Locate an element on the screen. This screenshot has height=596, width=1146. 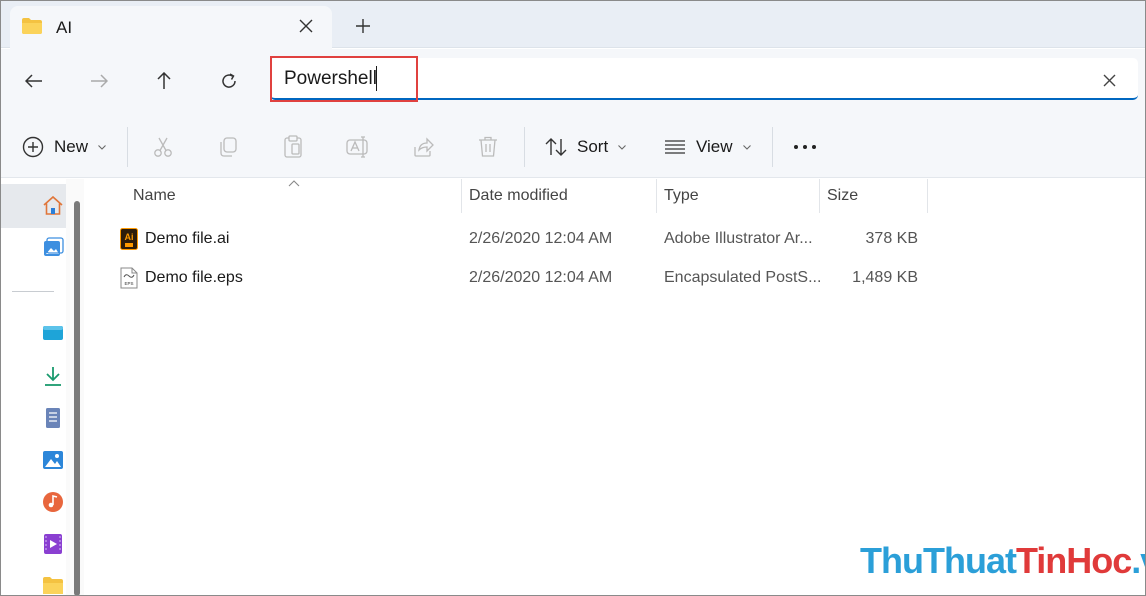
copy-button is located at coordinates (228, 147).